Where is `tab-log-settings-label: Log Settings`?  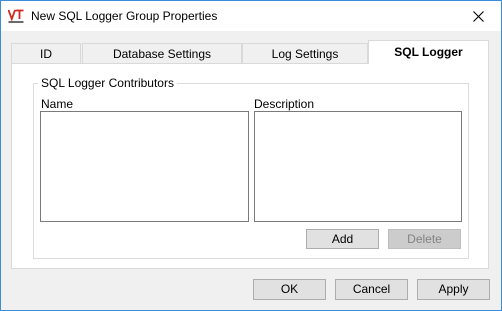 tab-log-settings-label: Log Settings is located at coordinates (305, 54).